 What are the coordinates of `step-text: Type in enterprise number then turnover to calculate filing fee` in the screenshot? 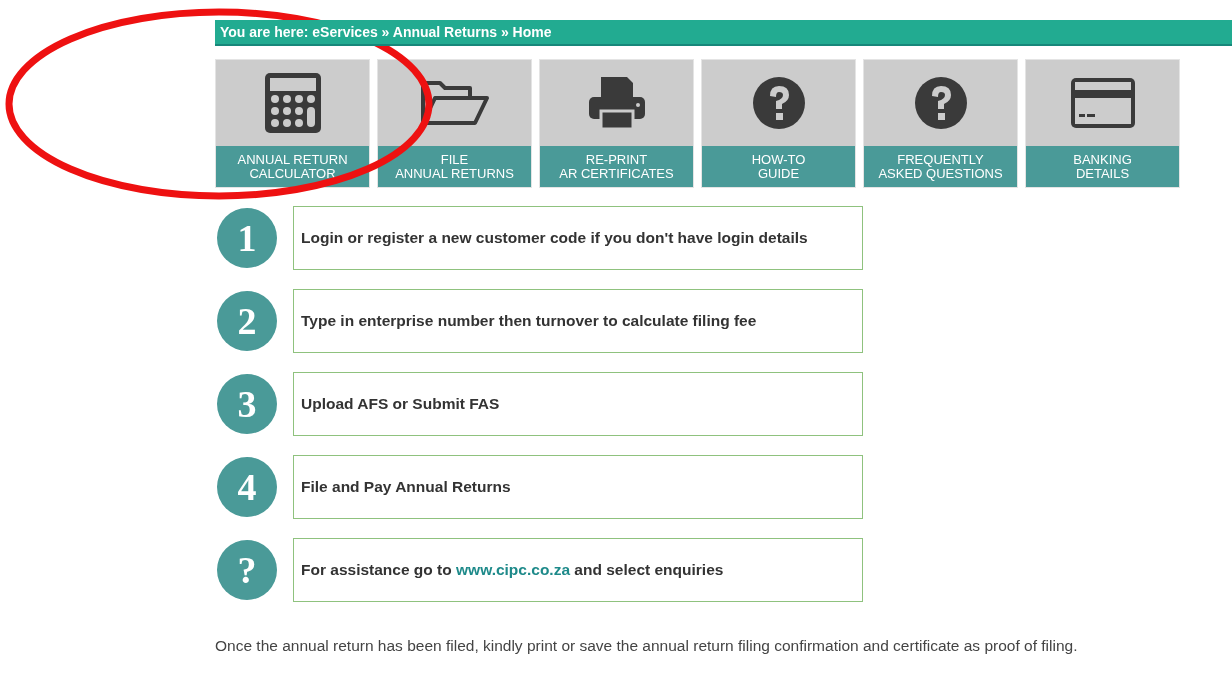 It's located at (529, 321).